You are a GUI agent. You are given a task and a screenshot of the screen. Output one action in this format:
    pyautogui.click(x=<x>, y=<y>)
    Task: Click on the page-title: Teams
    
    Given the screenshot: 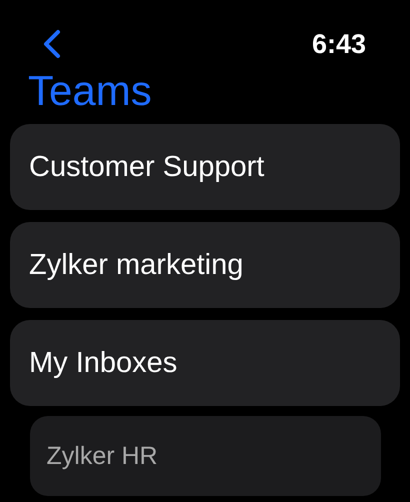 What is the action you would take?
    pyautogui.click(x=90, y=91)
    